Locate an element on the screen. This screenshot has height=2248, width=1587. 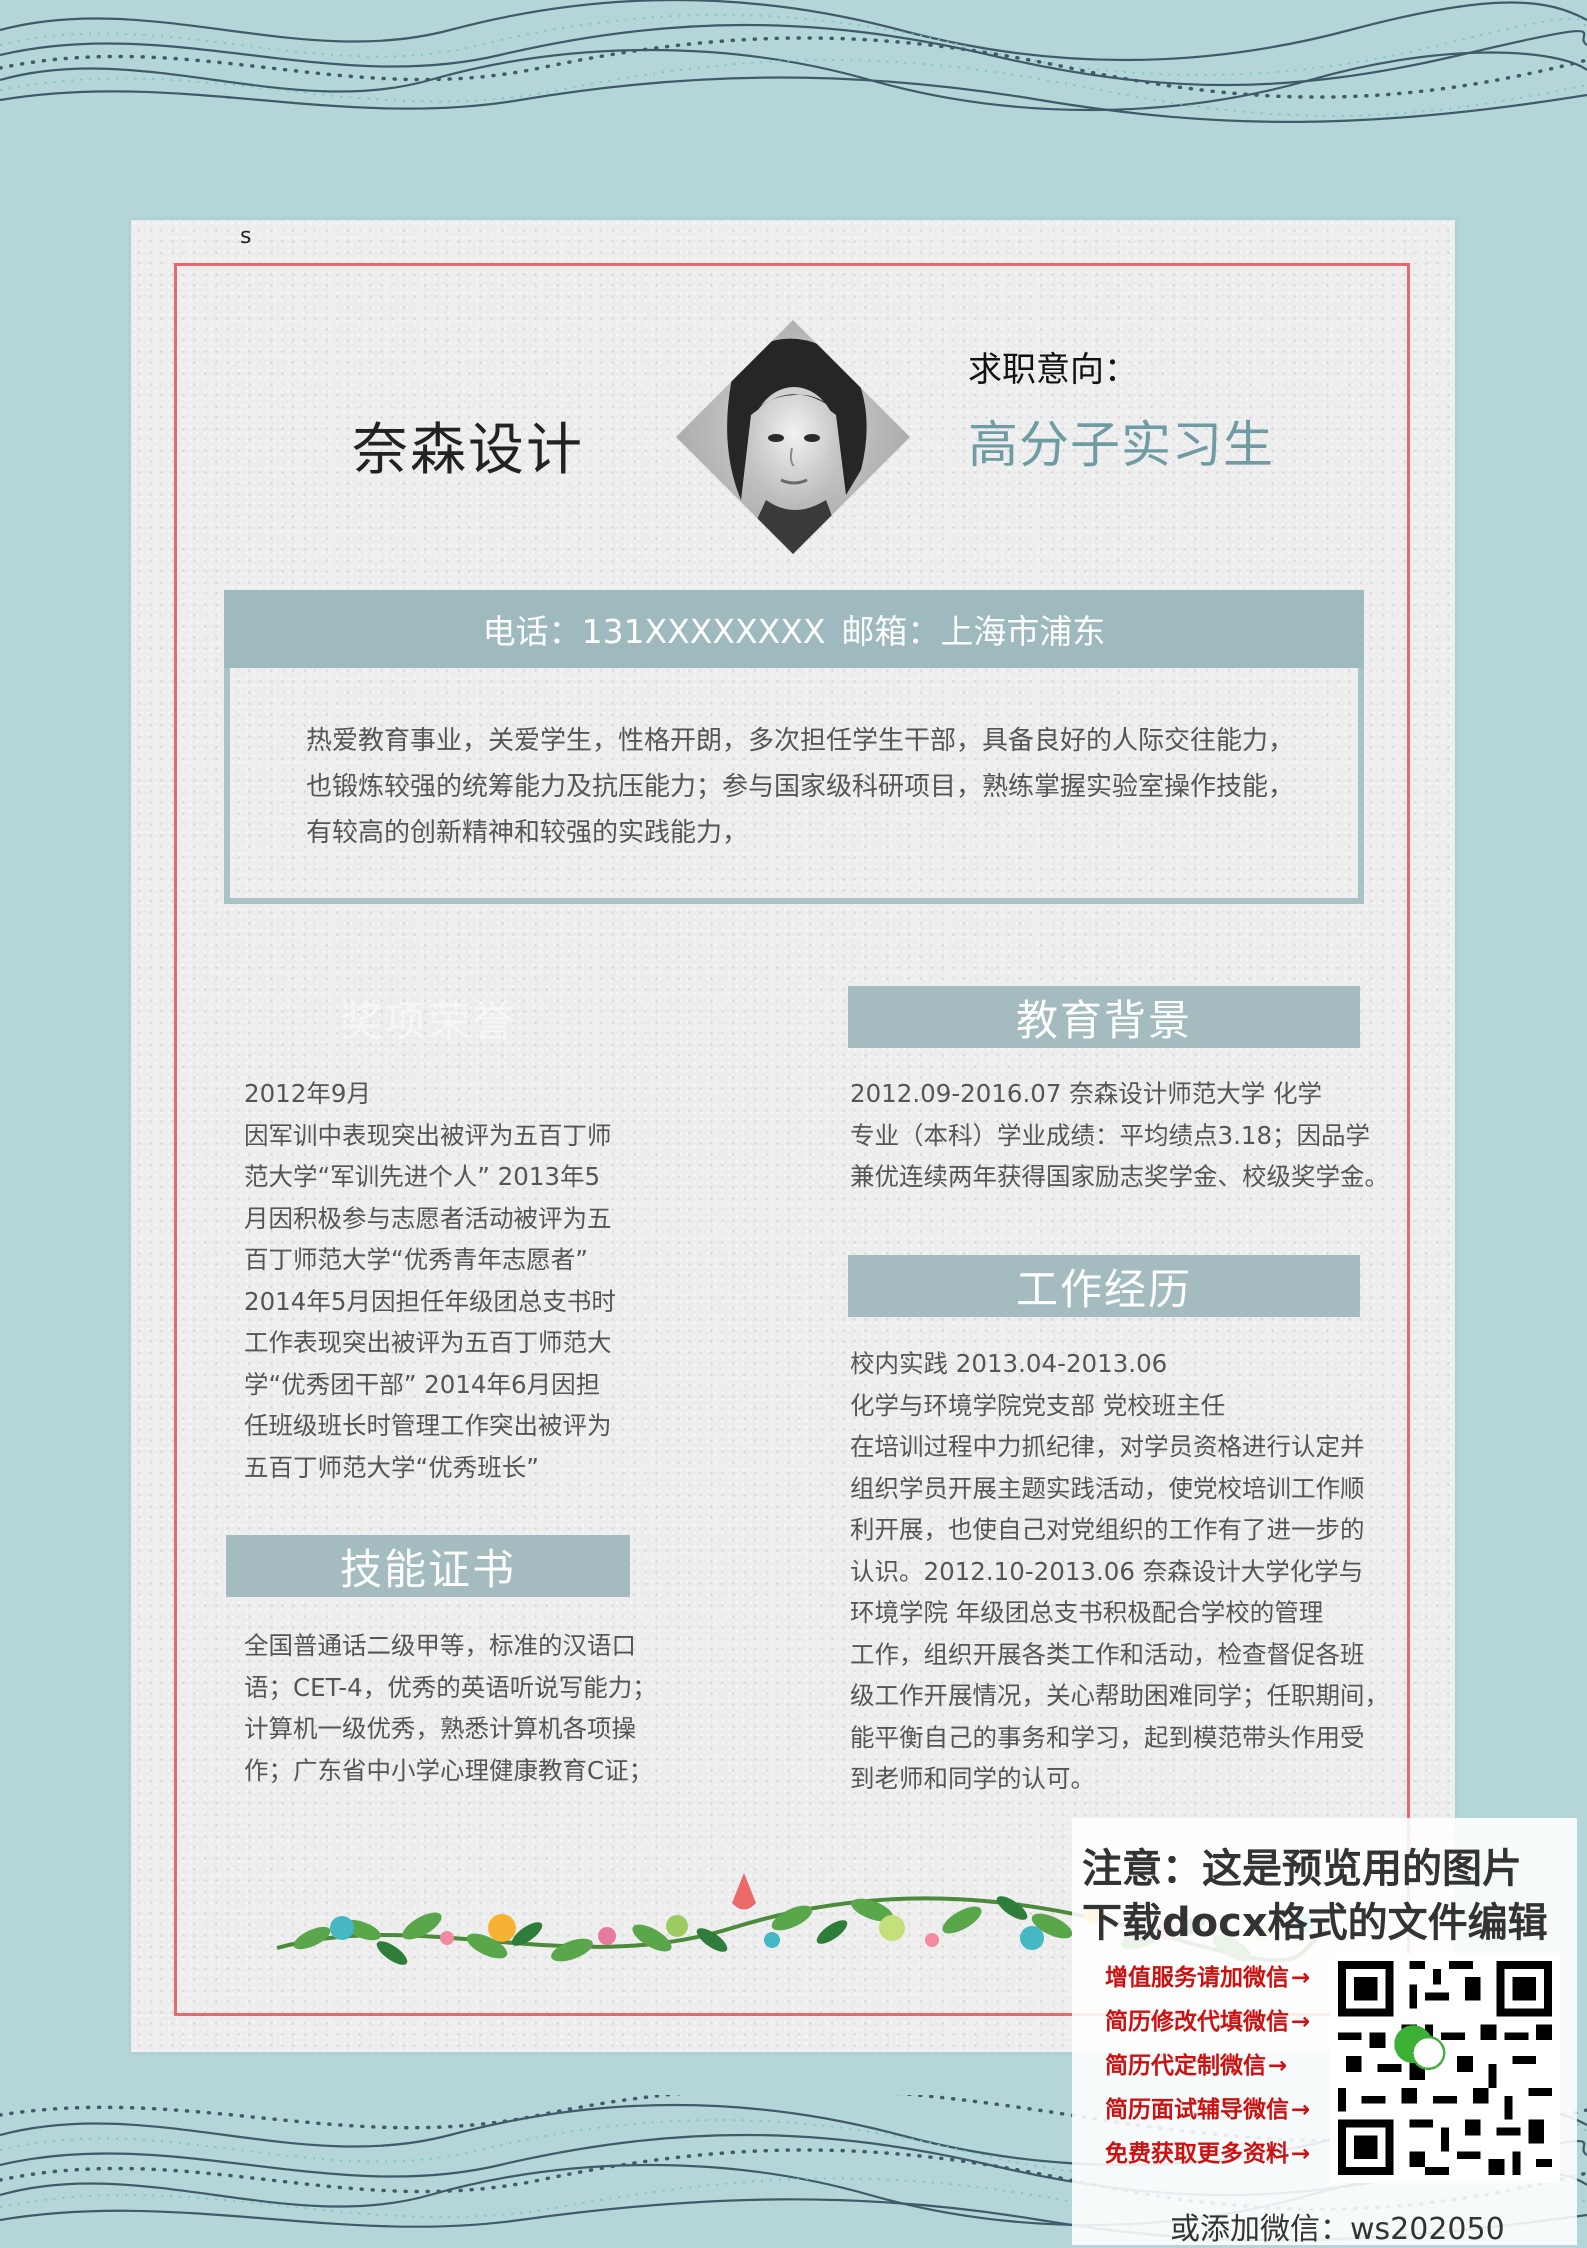
education-line: 专业（本科）学业成绩：平均绩点3.18；因品学 is located at coordinates (1110, 1135).